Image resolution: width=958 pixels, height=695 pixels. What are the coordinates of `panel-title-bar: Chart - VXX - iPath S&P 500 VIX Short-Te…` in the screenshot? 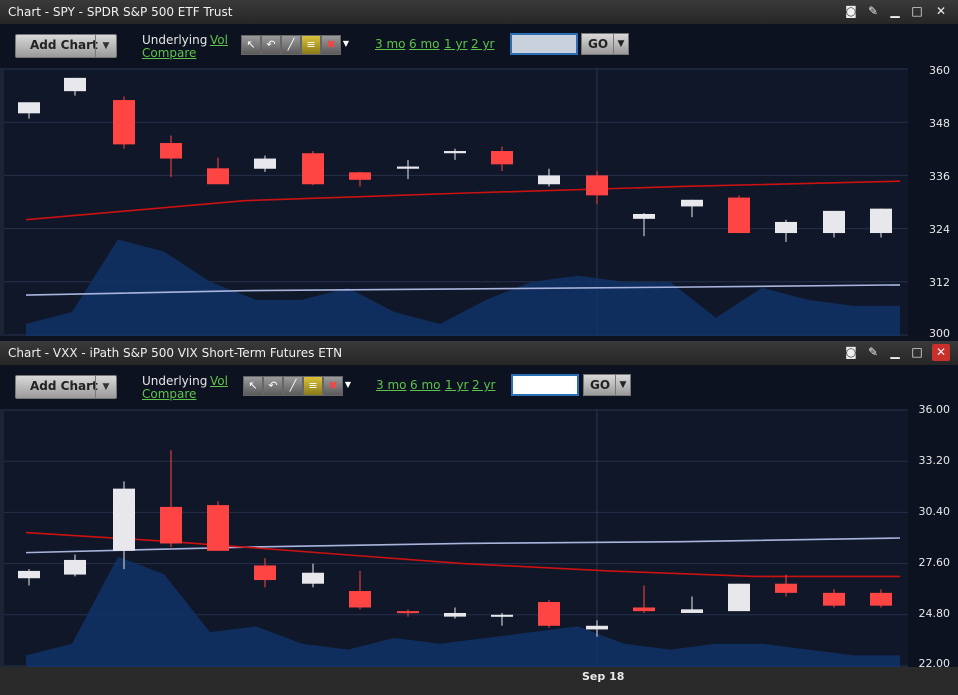 It's located at (479, 353).